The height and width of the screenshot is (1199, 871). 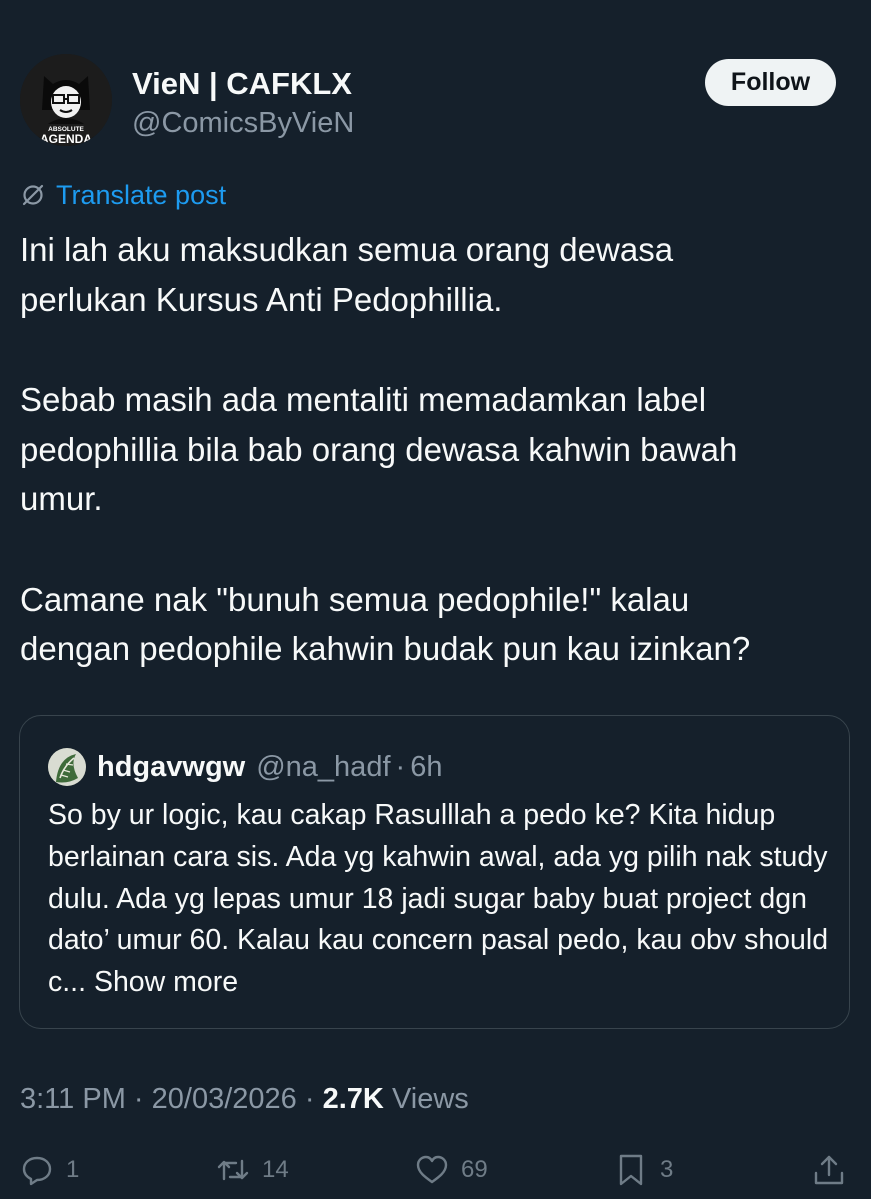 I want to click on quoted-post-header: hdgavwgw @na_hadf · 6h, so click(x=245, y=767).